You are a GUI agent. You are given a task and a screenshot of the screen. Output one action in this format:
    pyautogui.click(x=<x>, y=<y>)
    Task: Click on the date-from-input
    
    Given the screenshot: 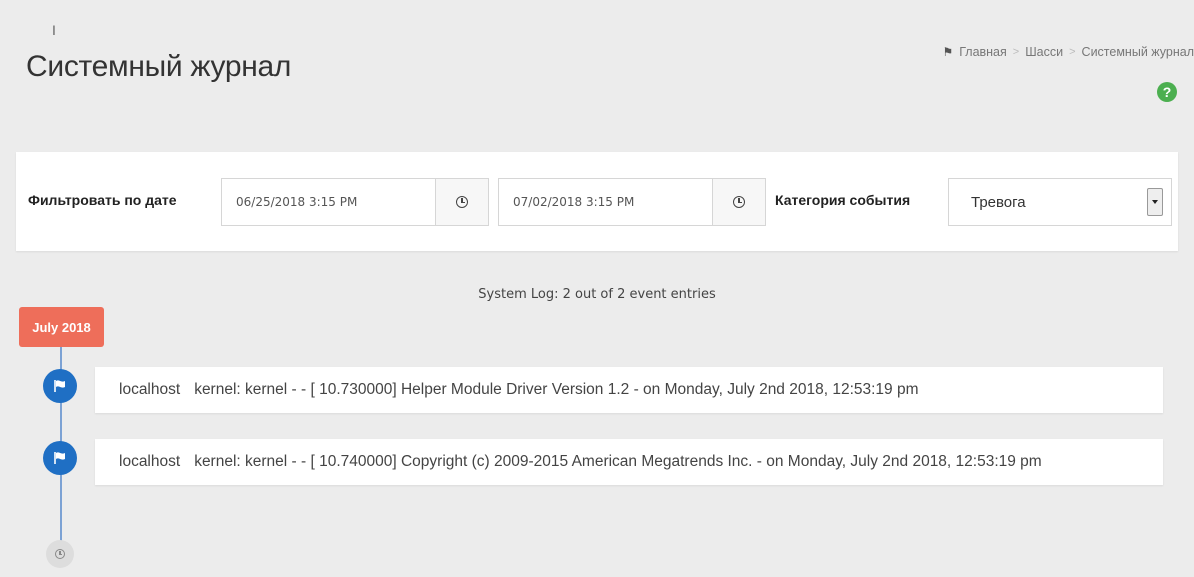 What is the action you would take?
    pyautogui.click(x=328, y=202)
    